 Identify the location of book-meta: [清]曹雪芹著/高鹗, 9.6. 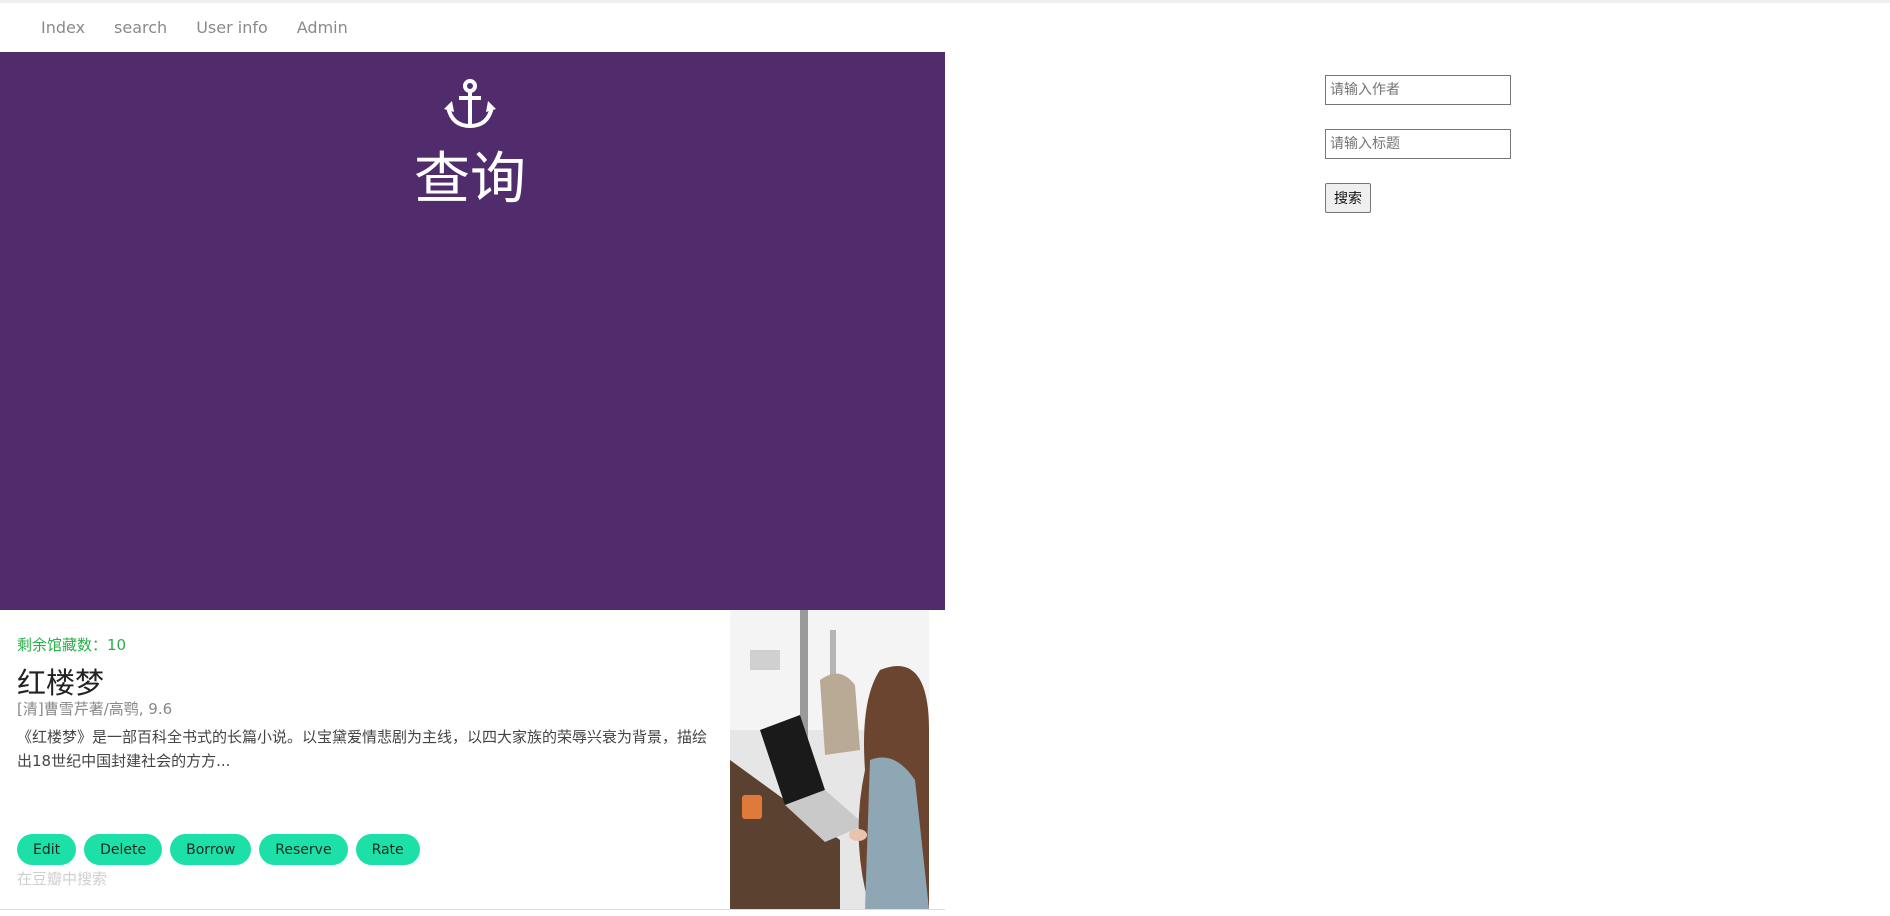
(95, 709).